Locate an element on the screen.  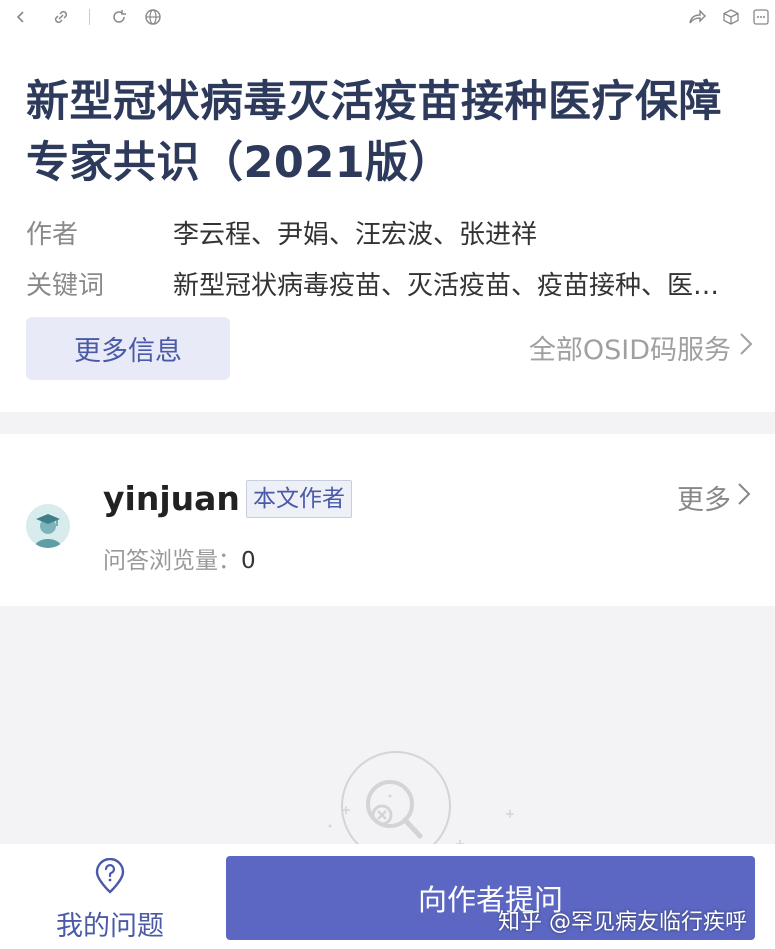
author-name: yinjuan is located at coordinates (171, 498).